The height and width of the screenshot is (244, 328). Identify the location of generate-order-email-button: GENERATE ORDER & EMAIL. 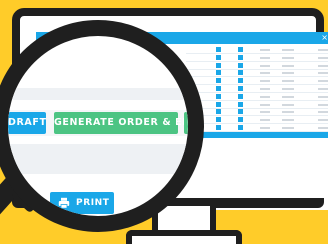
(121, 123).